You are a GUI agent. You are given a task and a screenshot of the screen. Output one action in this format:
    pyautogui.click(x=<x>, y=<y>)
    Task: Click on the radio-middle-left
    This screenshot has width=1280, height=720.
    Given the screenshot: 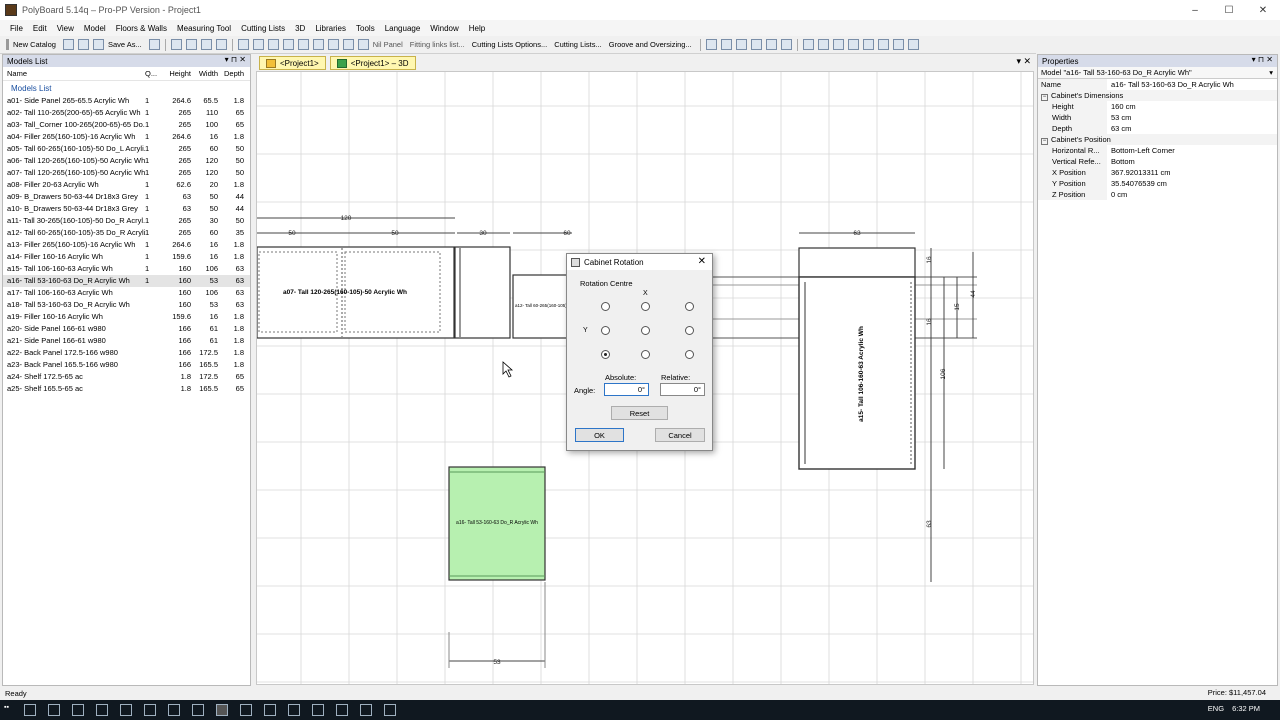 What is the action you would take?
    pyautogui.click(x=605, y=330)
    